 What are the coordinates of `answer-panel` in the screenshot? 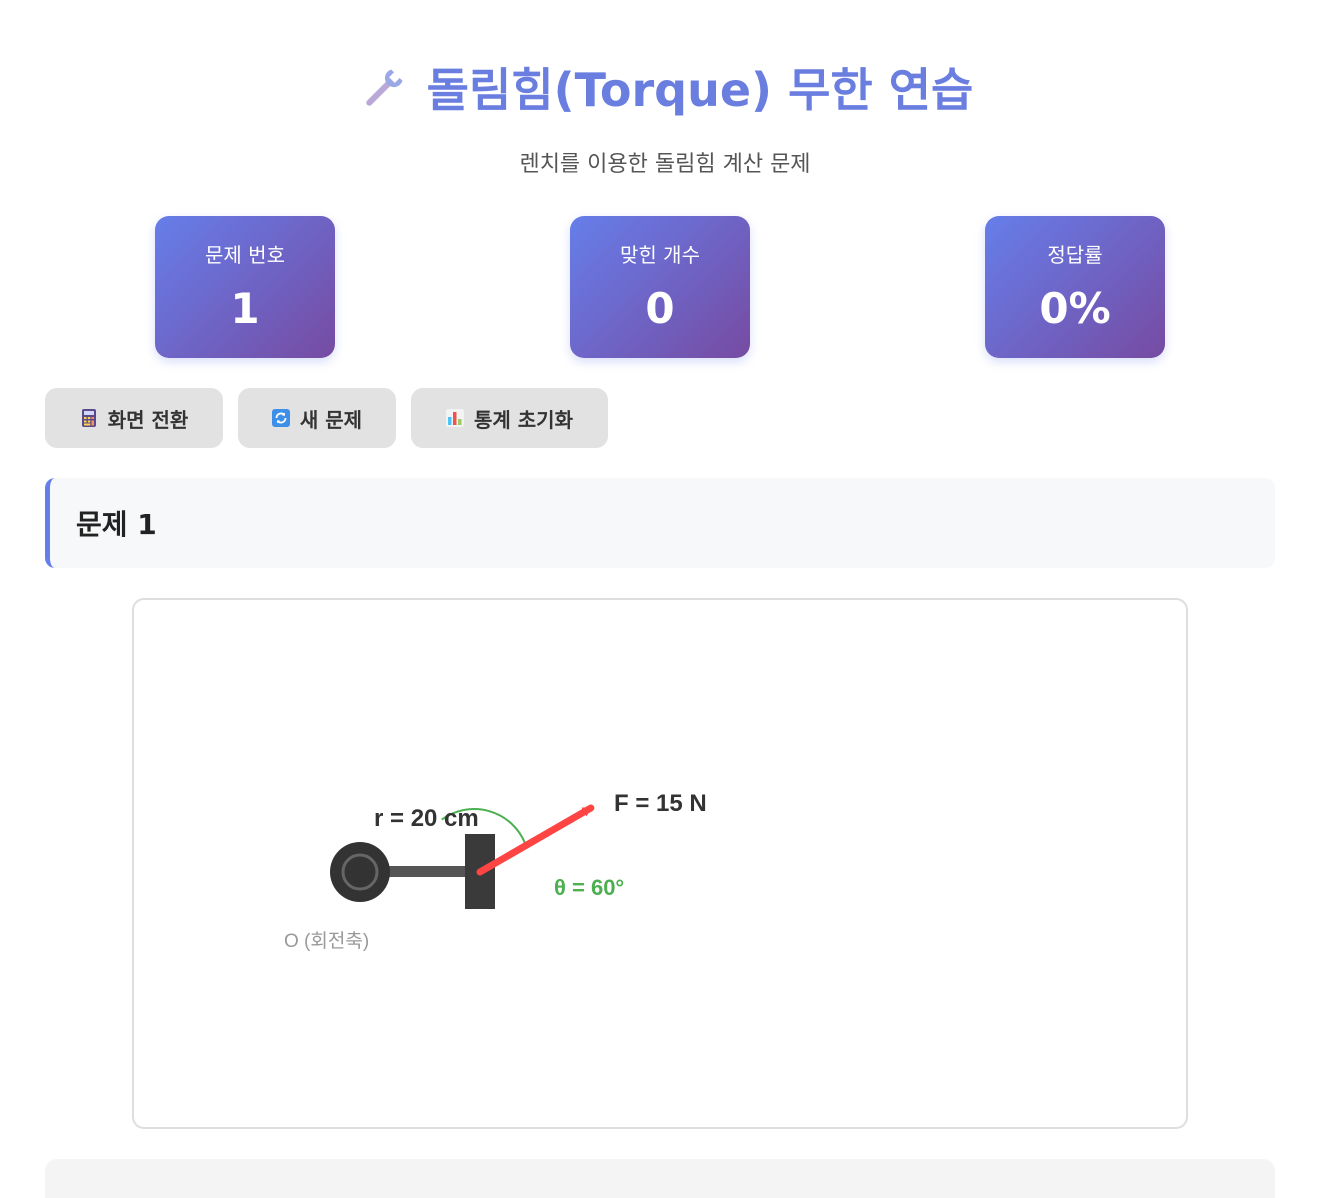 It's located at (660, 1178).